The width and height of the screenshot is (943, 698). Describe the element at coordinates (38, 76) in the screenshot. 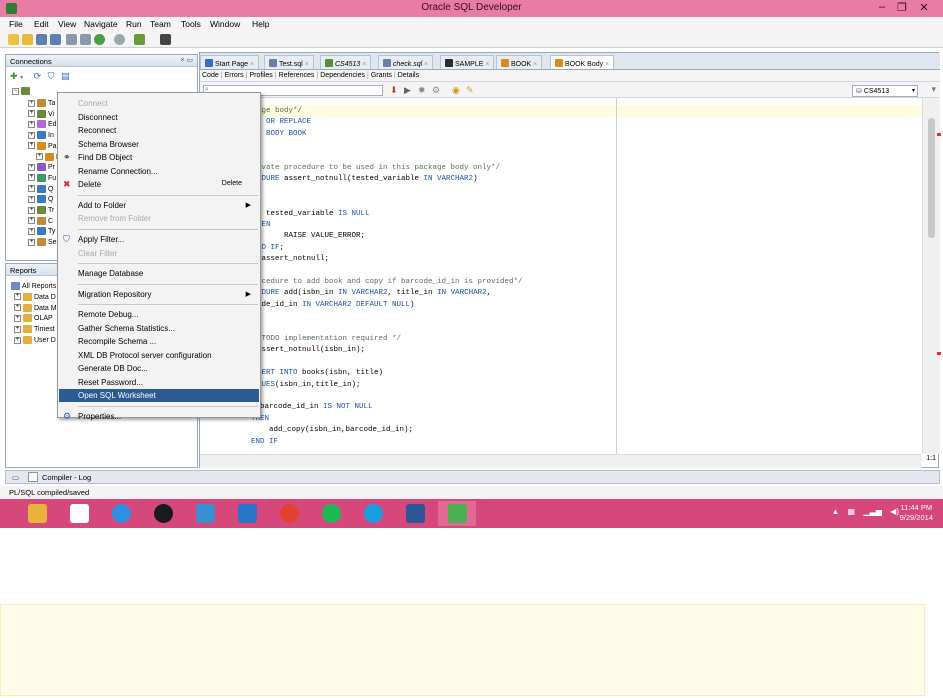

I see `refresh-icon: ⟳` at that location.